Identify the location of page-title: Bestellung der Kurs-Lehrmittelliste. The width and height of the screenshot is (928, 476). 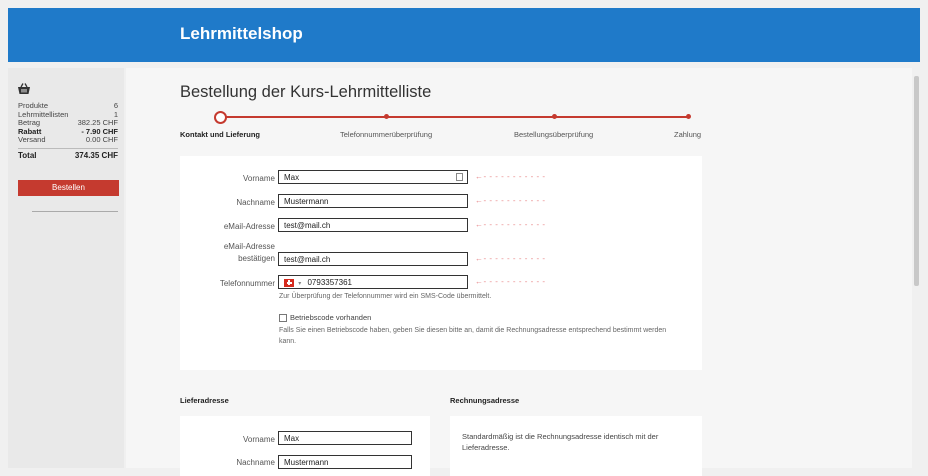
(306, 92).